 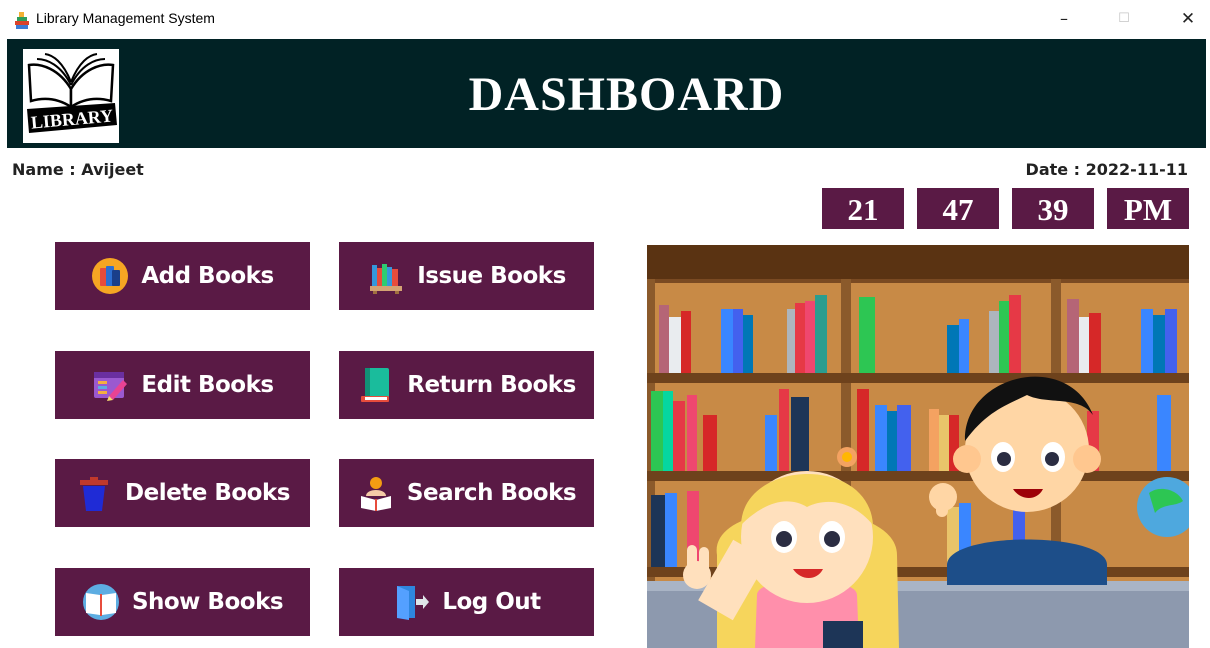 I want to click on add-books-button: Add Books, so click(x=182, y=276).